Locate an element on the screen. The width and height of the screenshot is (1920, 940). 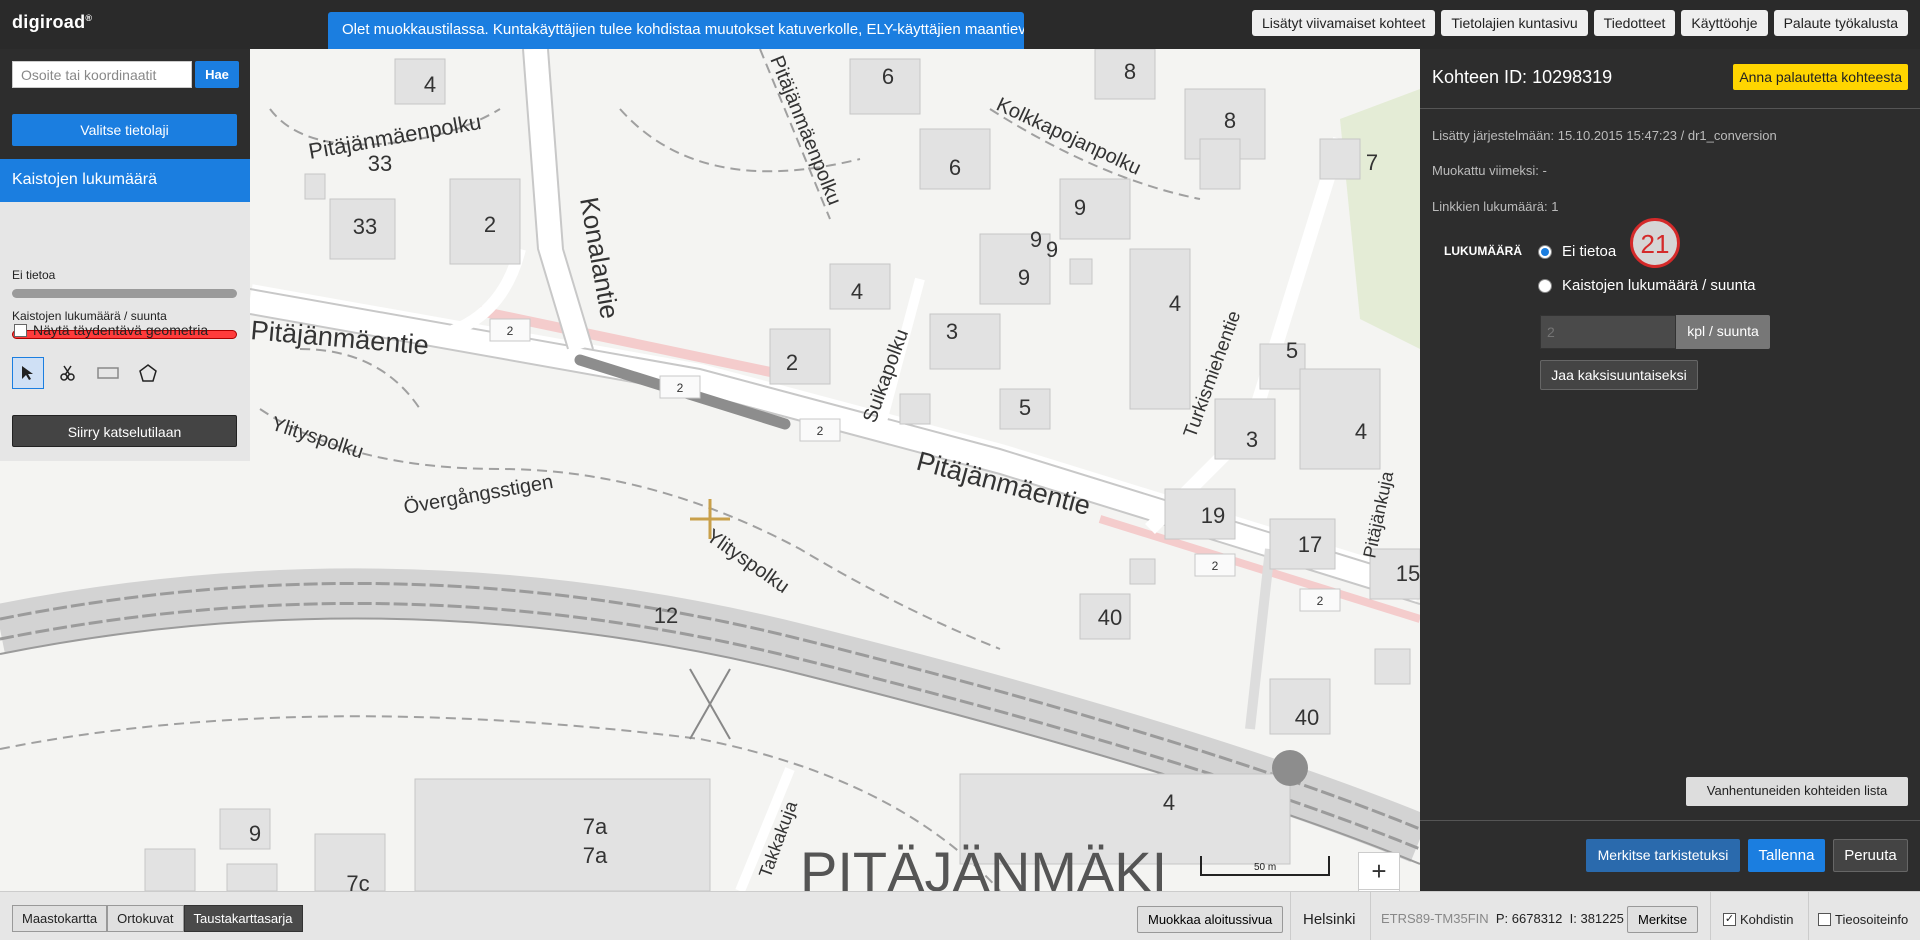
select-arrow-icon is located at coordinates (27, 373).